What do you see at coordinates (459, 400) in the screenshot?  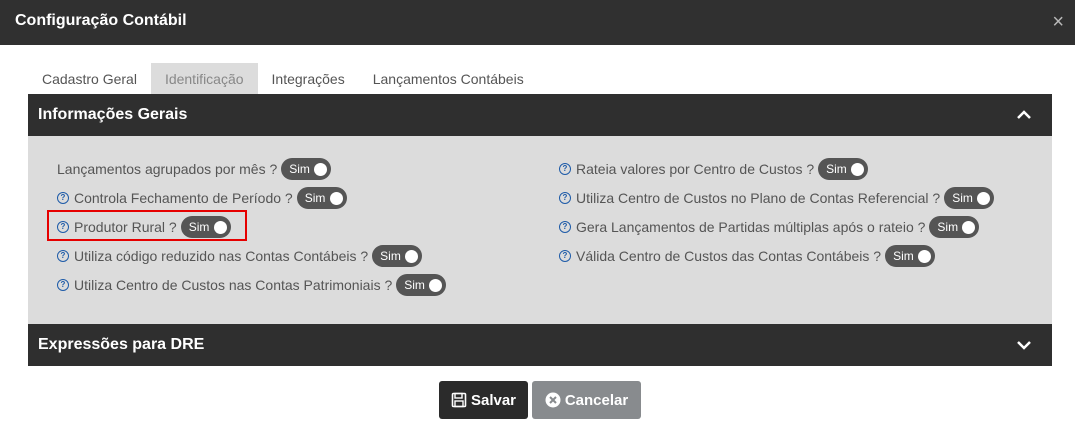 I see `floppy-disk-icon` at bounding box center [459, 400].